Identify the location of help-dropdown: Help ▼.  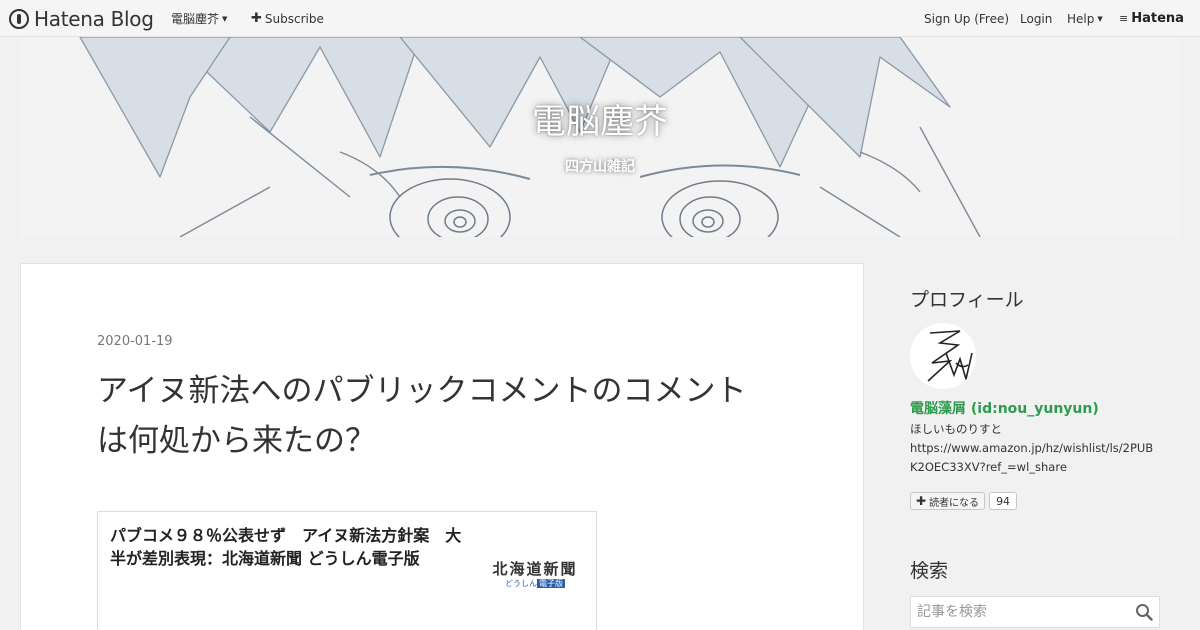
(1085, 18).